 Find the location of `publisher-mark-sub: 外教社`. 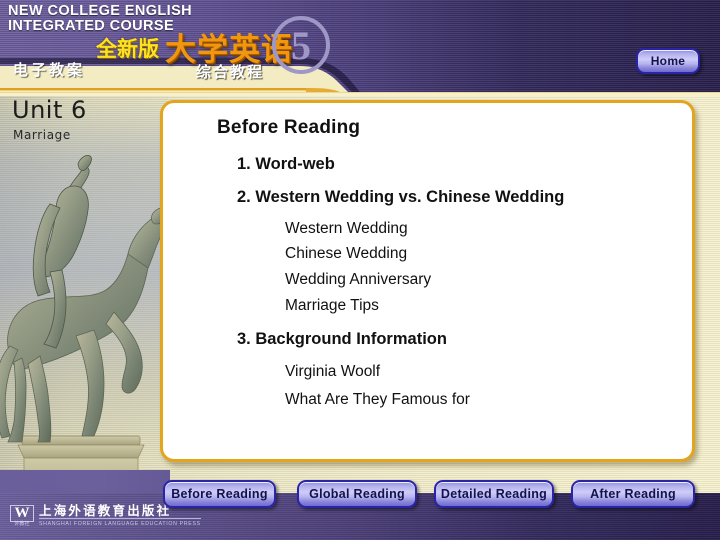

publisher-mark-sub: 外教社 is located at coordinates (22, 524).